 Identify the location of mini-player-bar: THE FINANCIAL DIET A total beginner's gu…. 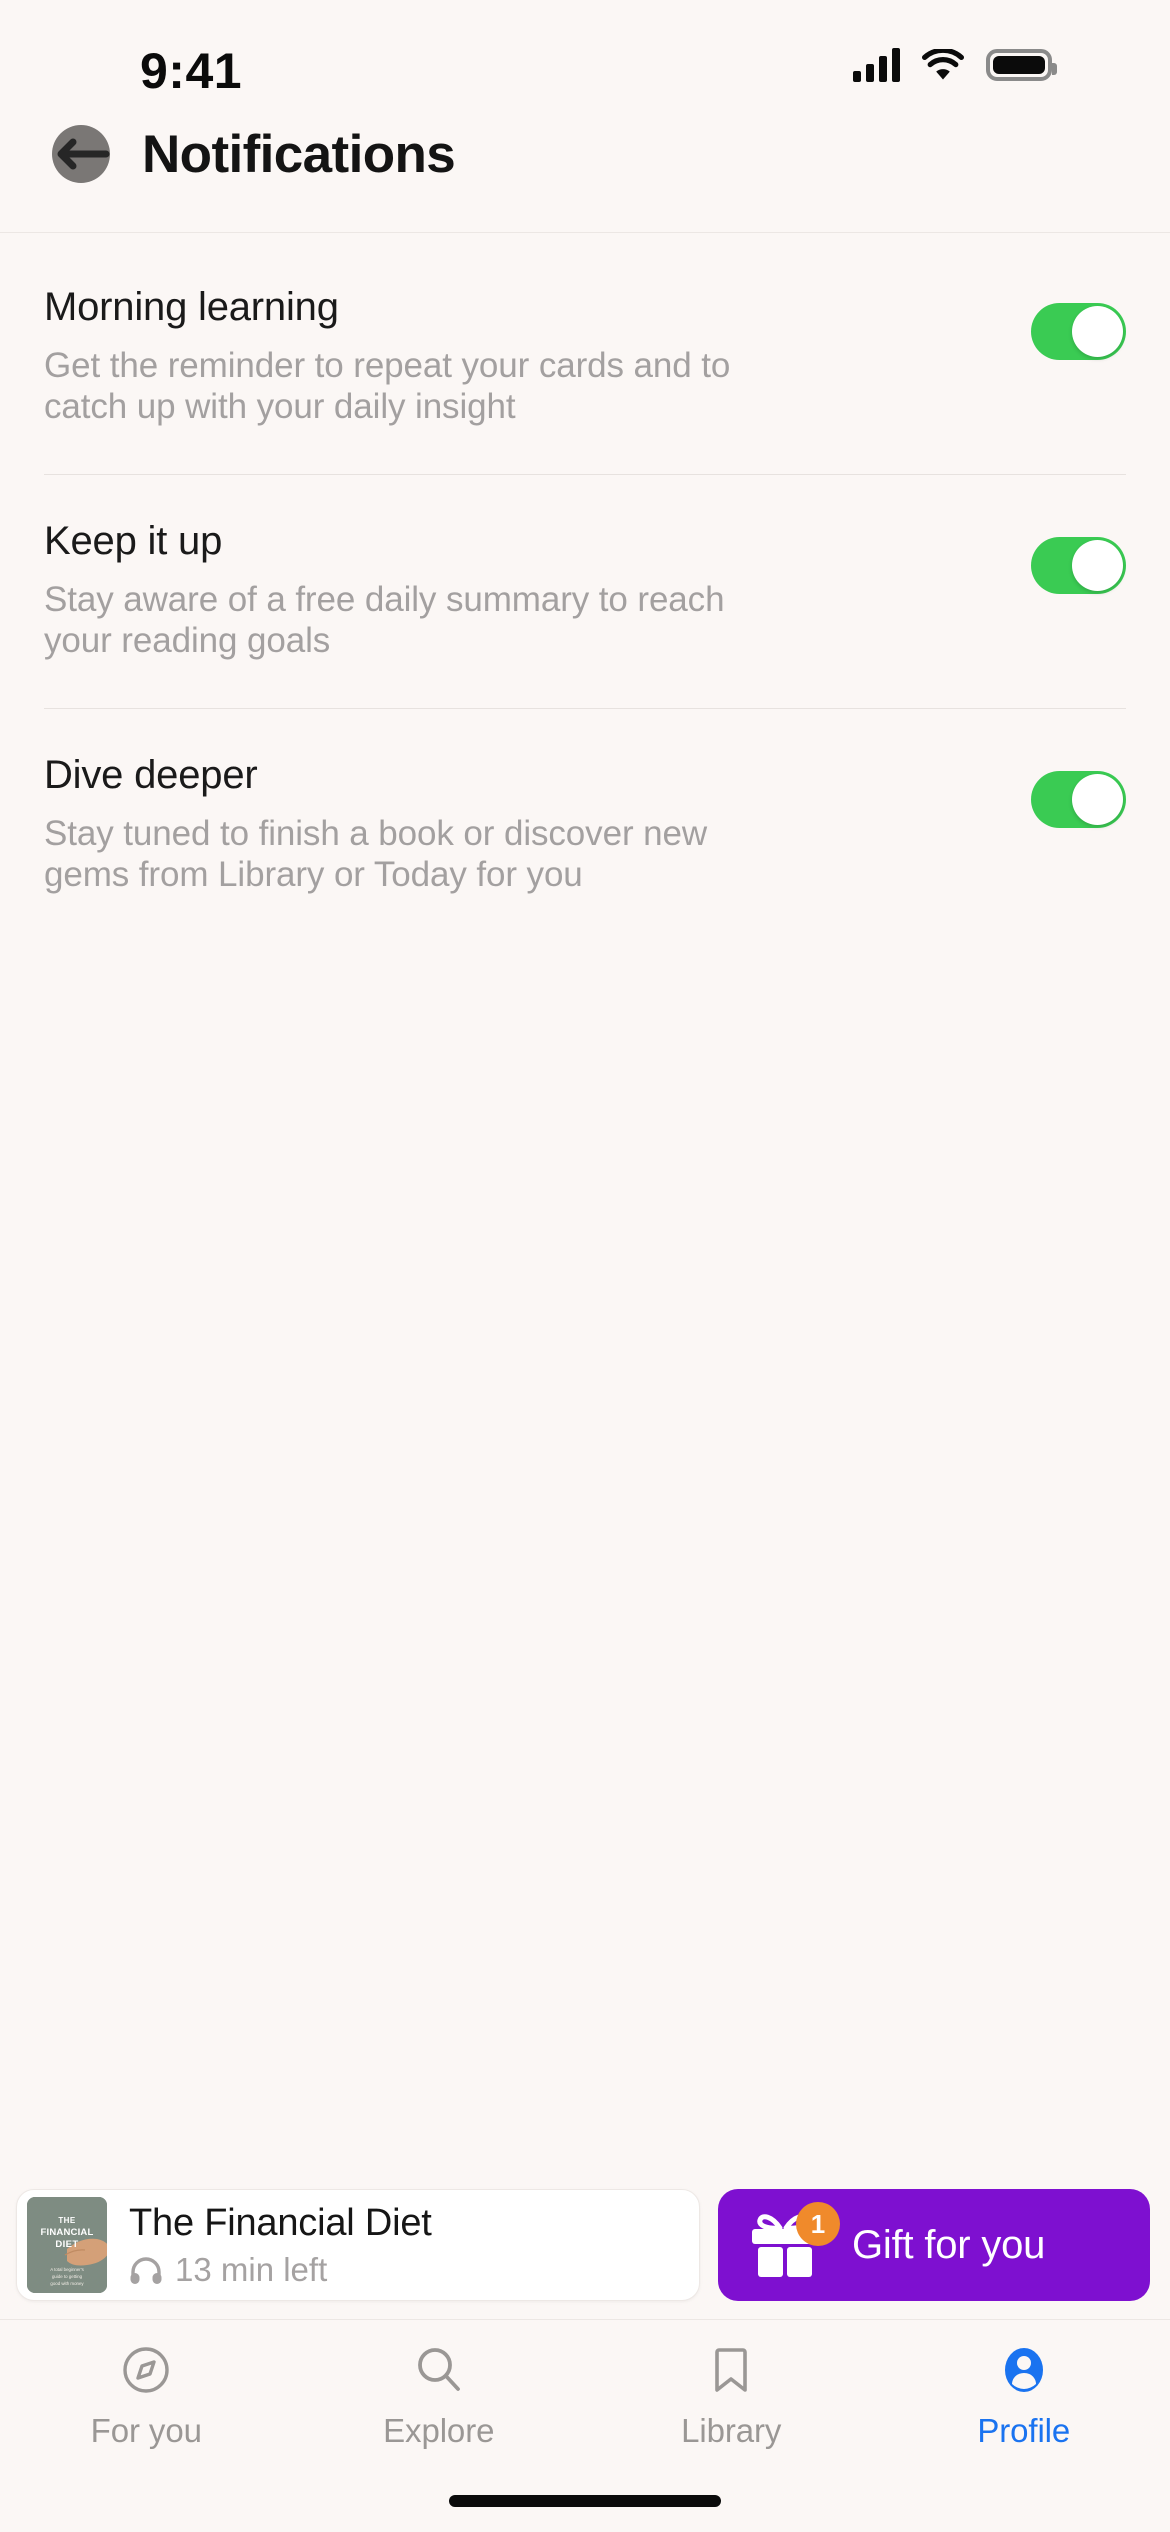
(585, 2254).